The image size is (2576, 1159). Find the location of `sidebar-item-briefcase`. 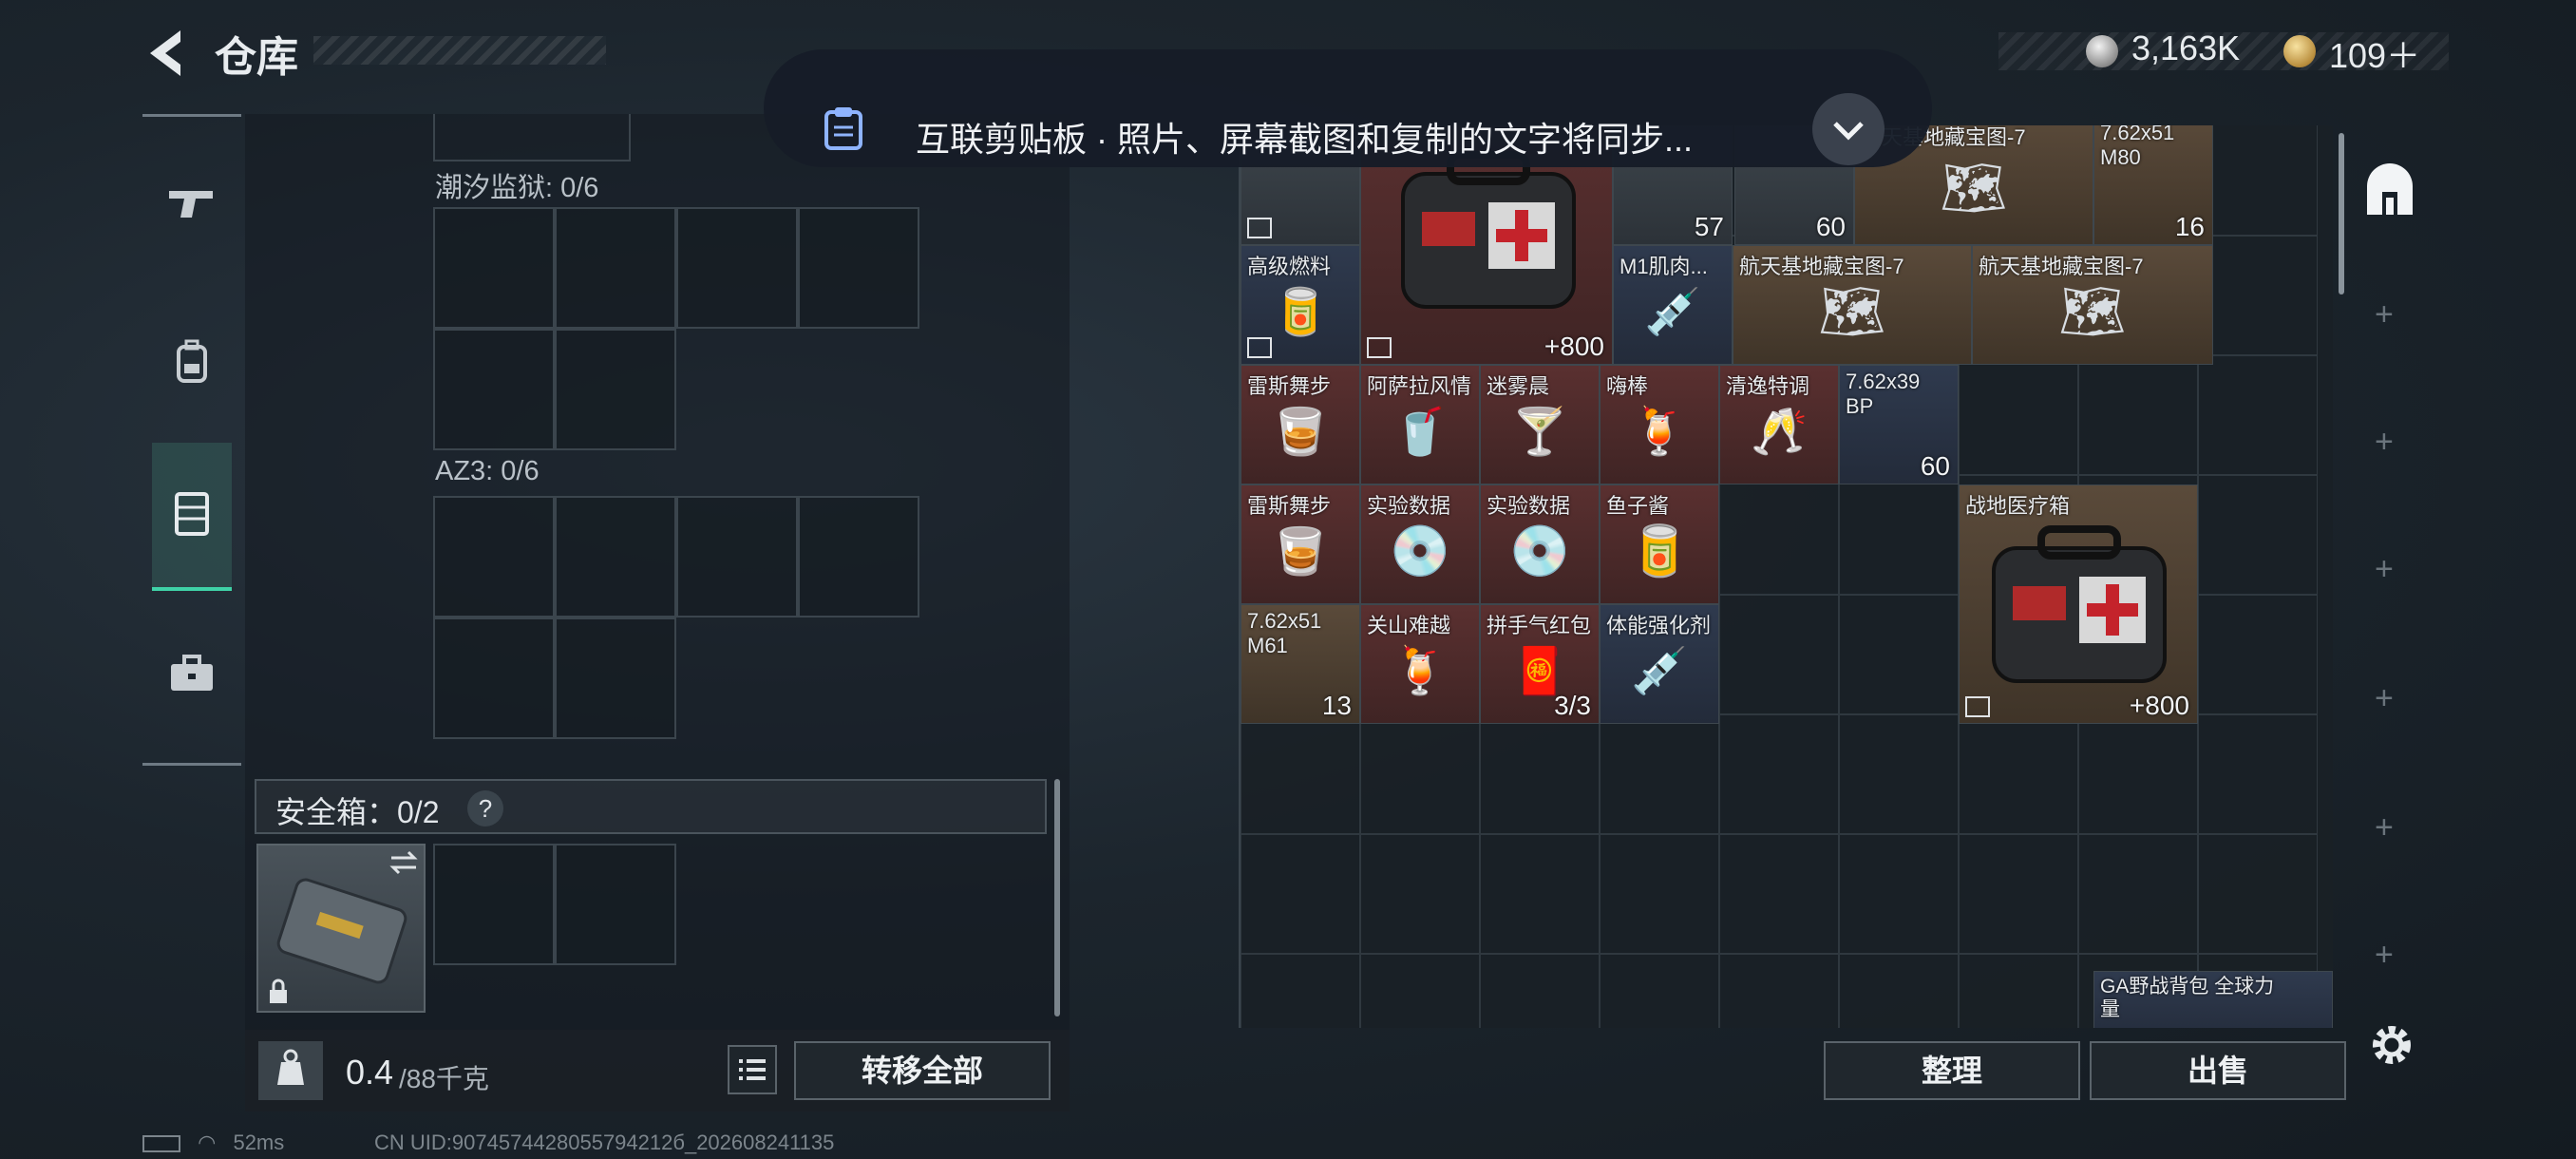

sidebar-item-briefcase is located at coordinates (192, 675).